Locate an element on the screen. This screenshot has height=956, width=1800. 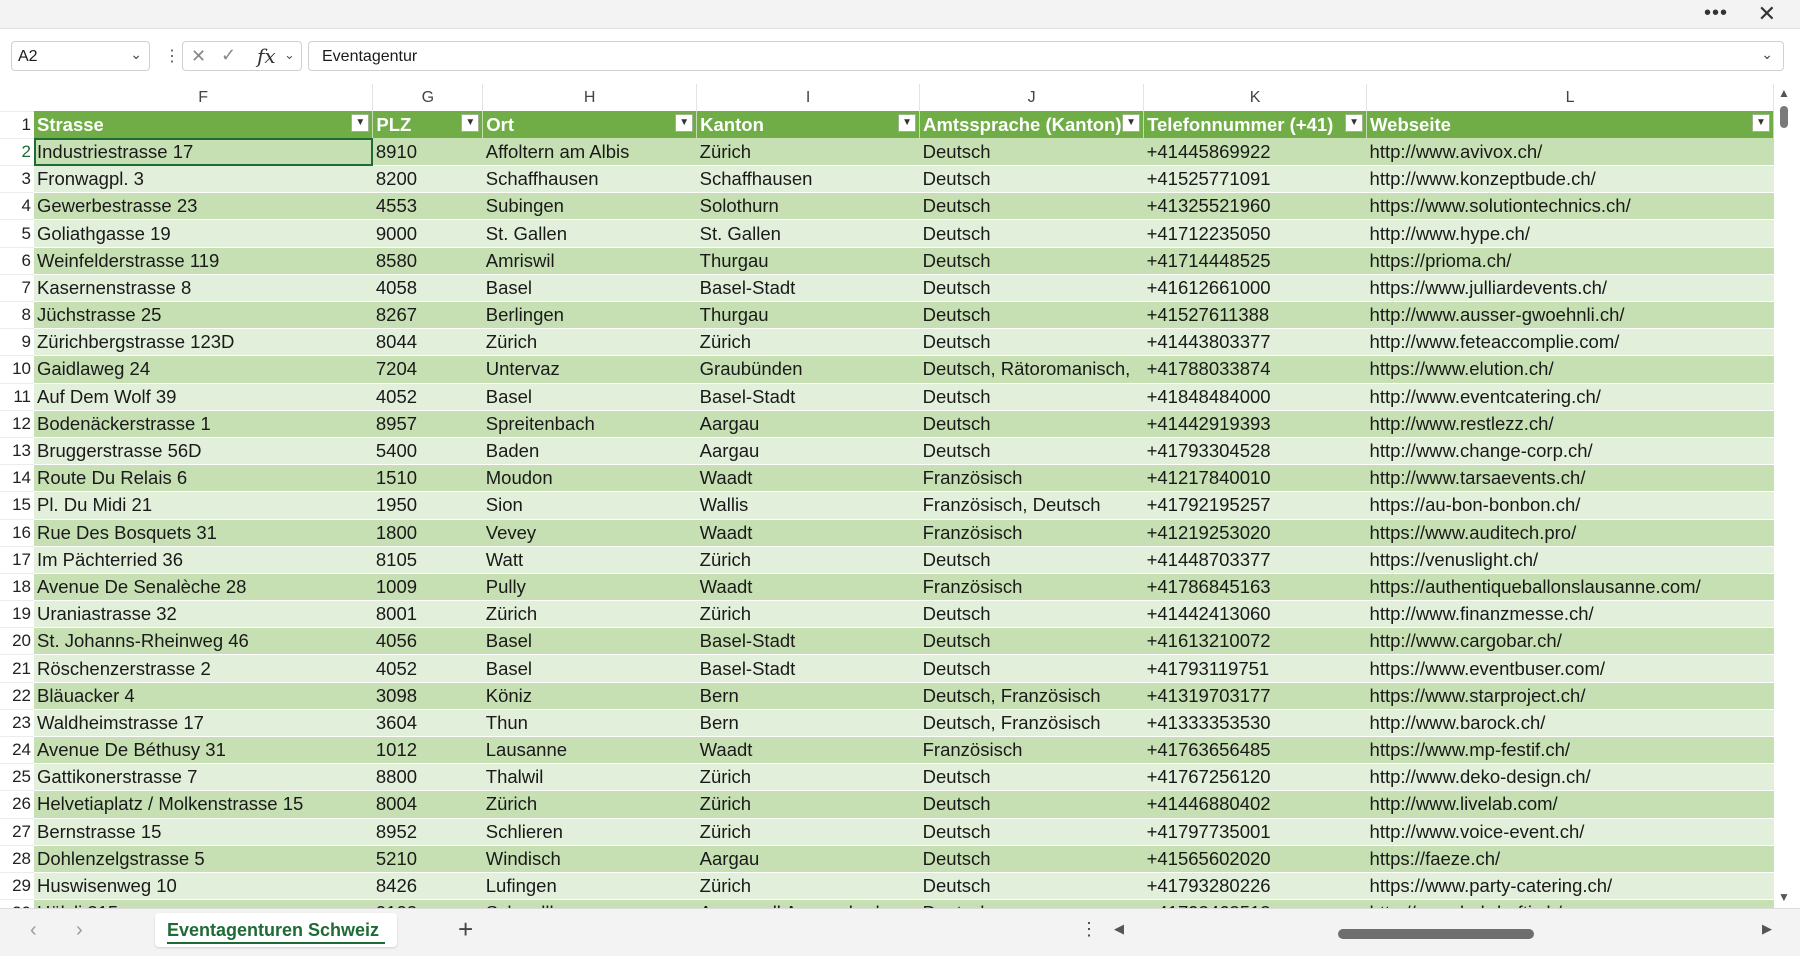
row-header: 17 is located at coordinates (17, 559).